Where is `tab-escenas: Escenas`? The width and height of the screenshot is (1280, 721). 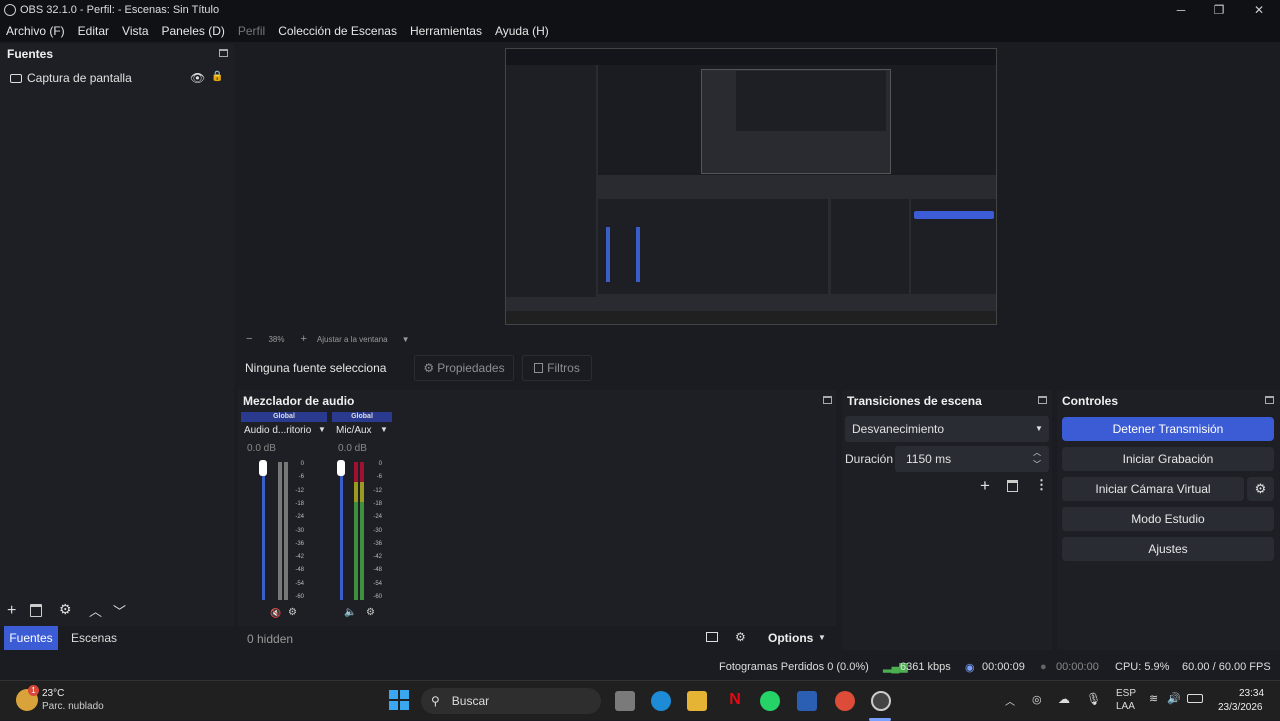
tab-escenas: Escenas is located at coordinates (94, 638).